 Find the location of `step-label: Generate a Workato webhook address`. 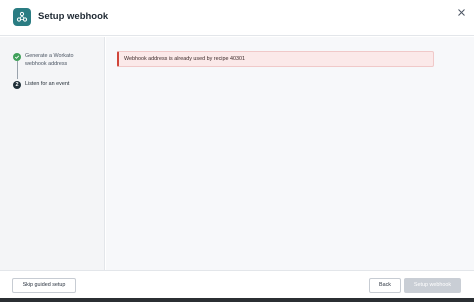

step-label: Generate a Workato webhook address is located at coordinates (49, 60).